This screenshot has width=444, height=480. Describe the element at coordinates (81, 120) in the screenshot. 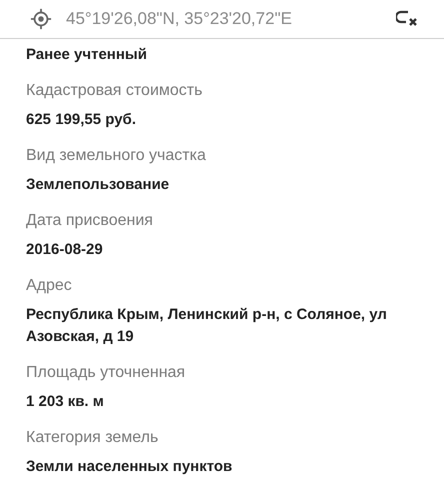

I see `field-value: 625 199,55 руб.` at that location.